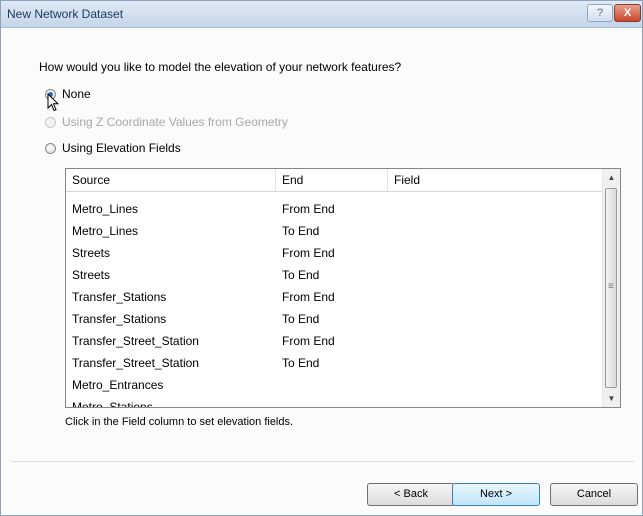 The width and height of the screenshot is (643, 516). Describe the element at coordinates (175, 122) in the screenshot. I see `radio-z-coordinates-label: Using Z Coordinate Values from Geometry` at that location.